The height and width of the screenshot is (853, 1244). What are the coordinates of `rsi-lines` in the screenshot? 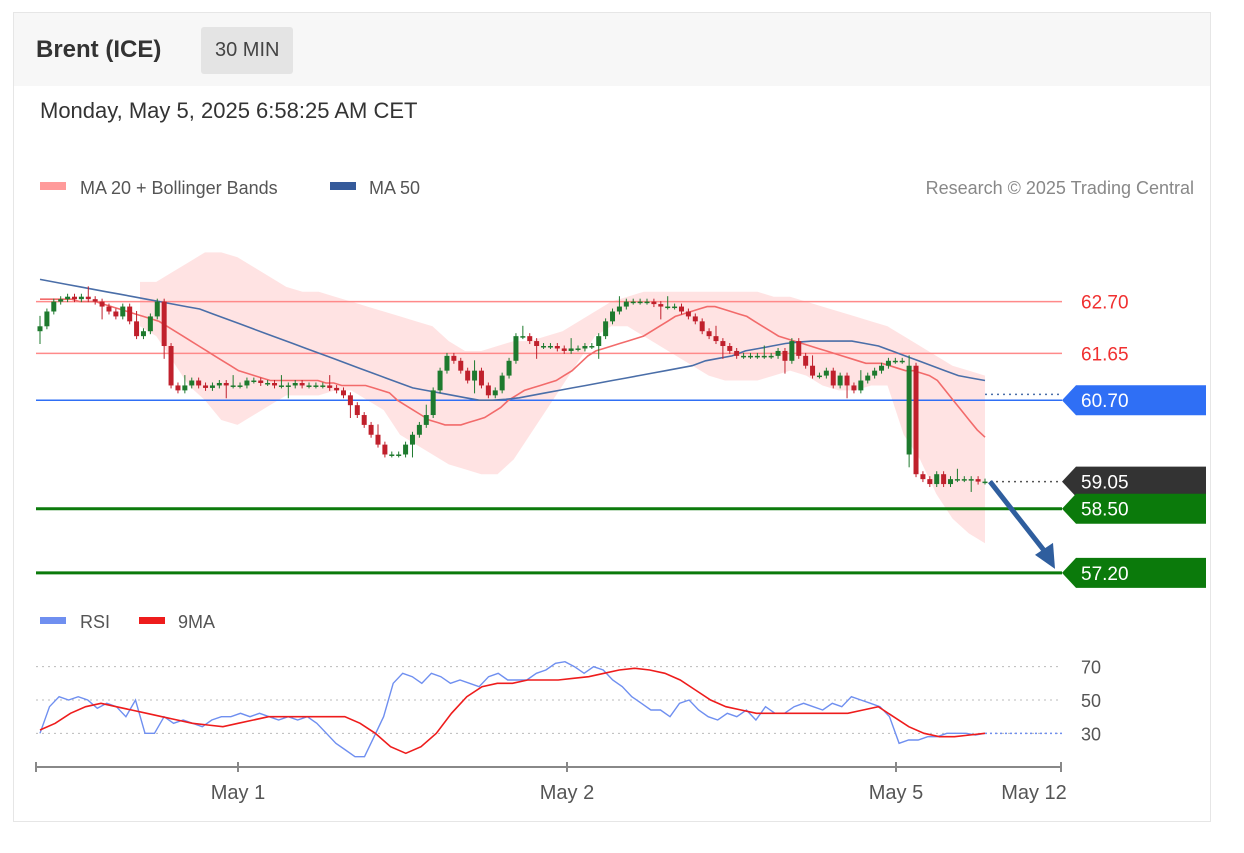 It's located at (550, 709).